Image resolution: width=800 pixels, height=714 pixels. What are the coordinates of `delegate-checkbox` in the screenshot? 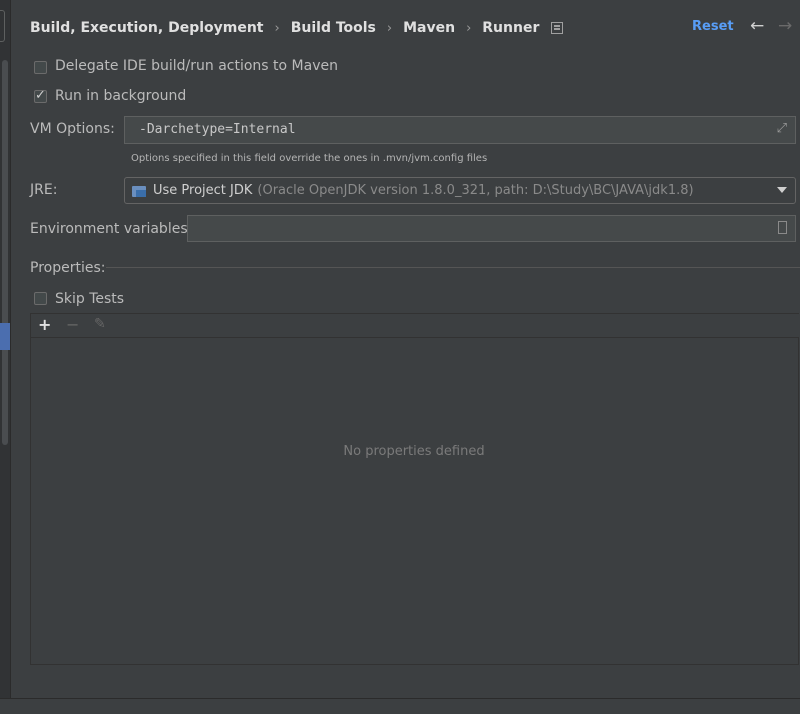 It's located at (40, 67).